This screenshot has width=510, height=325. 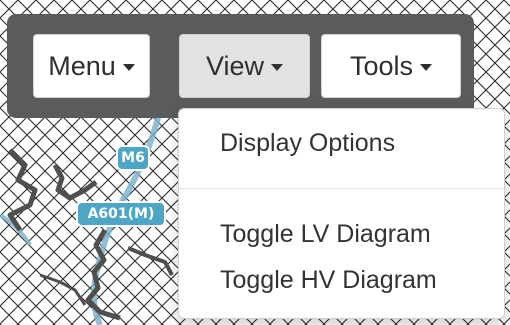 What do you see at coordinates (133, 158) in the screenshot?
I see `road-label-m6: M6` at bounding box center [133, 158].